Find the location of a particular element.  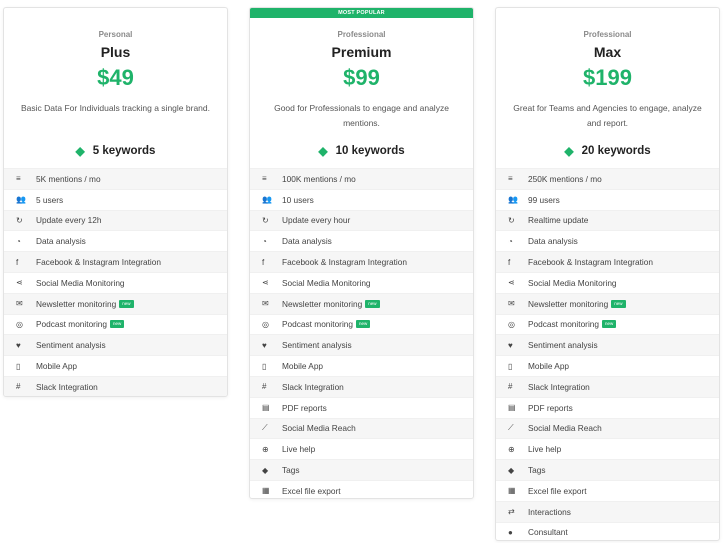

plan-tier: Professional is located at coordinates (361, 34).